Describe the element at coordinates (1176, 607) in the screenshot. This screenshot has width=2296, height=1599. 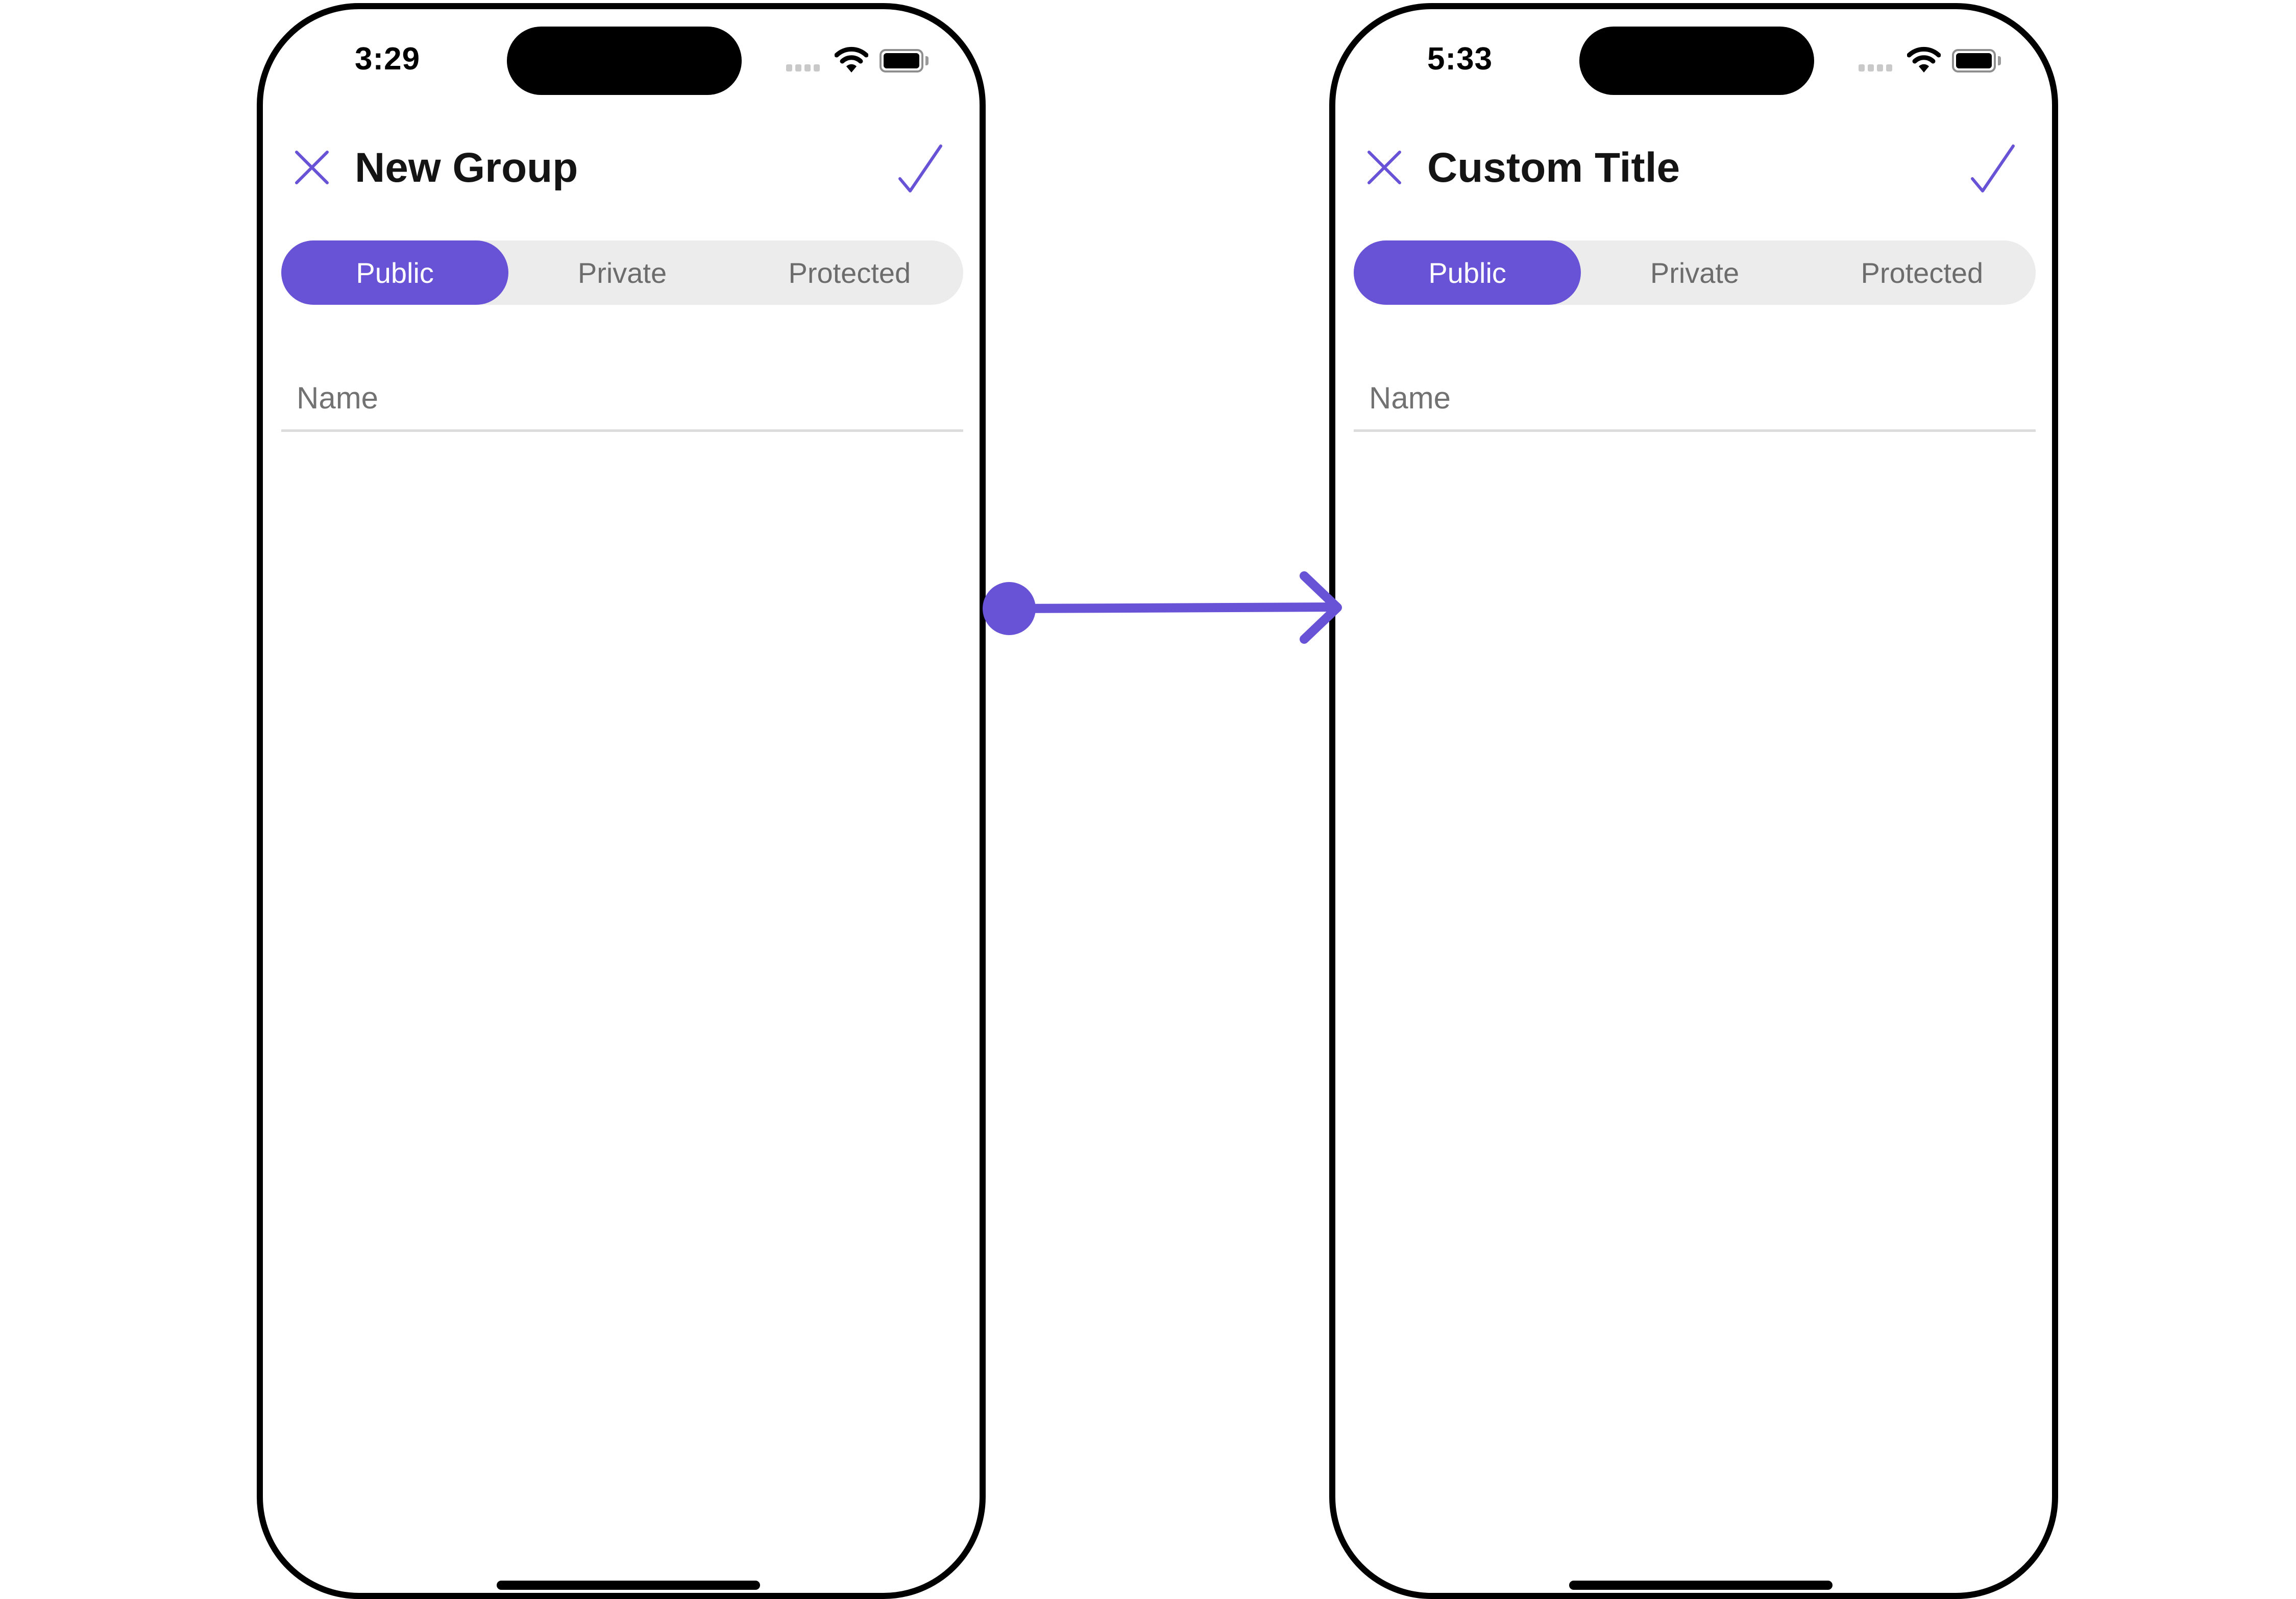
I see `arrow-line` at that location.